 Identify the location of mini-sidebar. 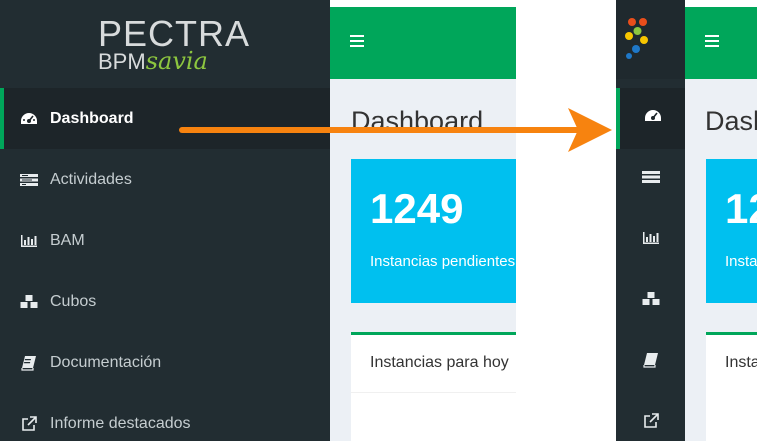
(650, 220).